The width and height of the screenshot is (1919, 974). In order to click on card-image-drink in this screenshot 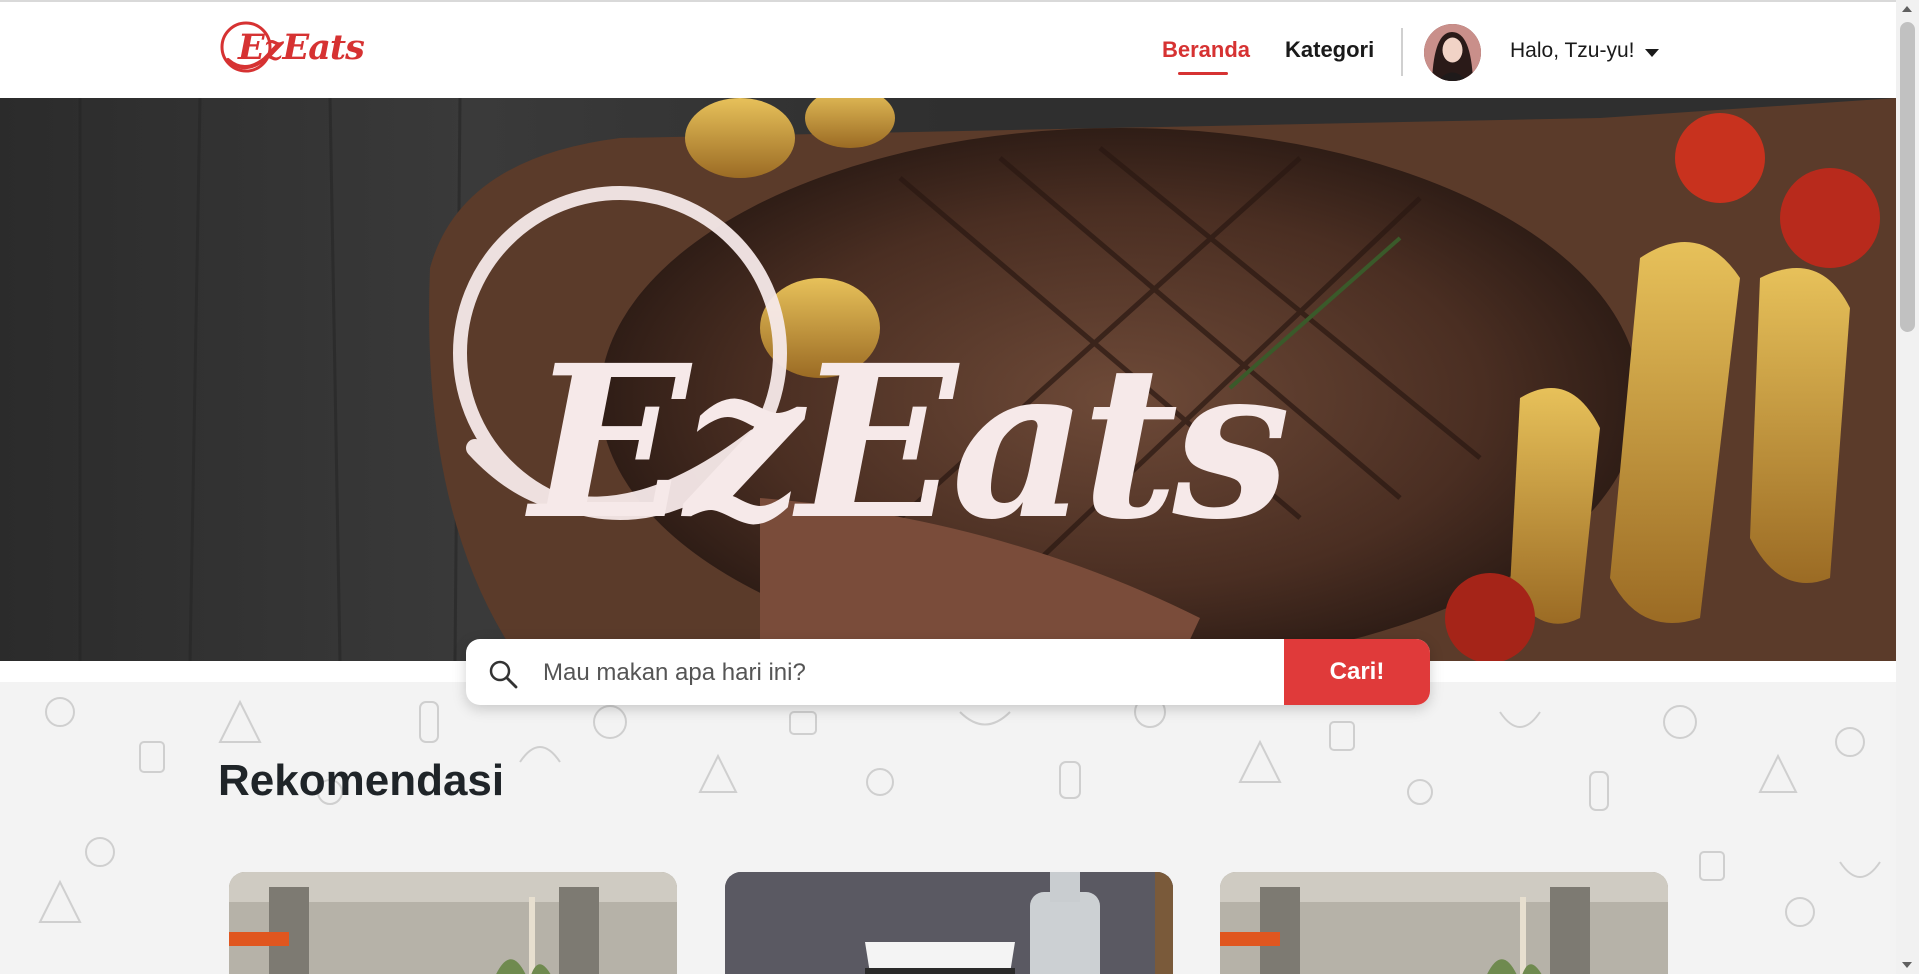, I will do `click(949, 923)`.